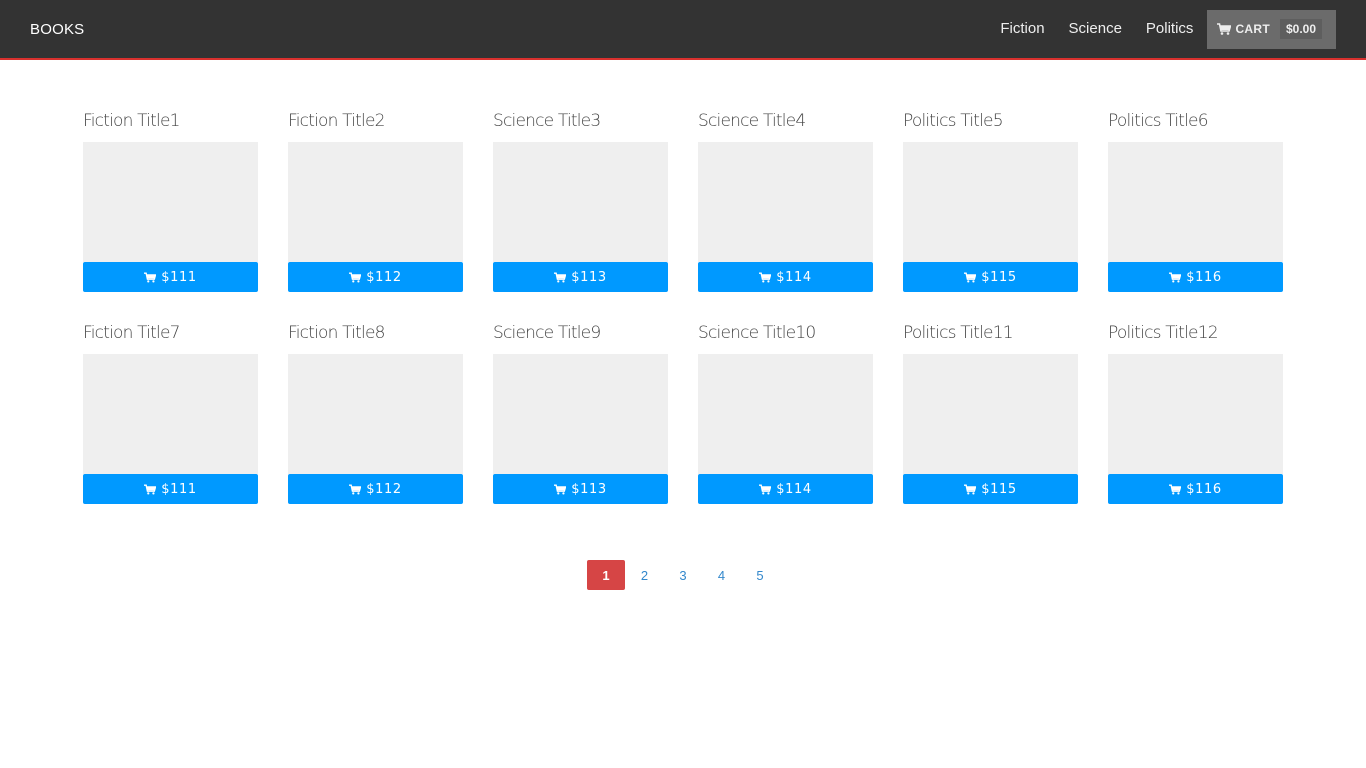 Image resolution: width=1366 pixels, height=768 pixels. What do you see at coordinates (785, 337) in the screenshot?
I see `product-title: Science Title10` at bounding box center [785, 337].